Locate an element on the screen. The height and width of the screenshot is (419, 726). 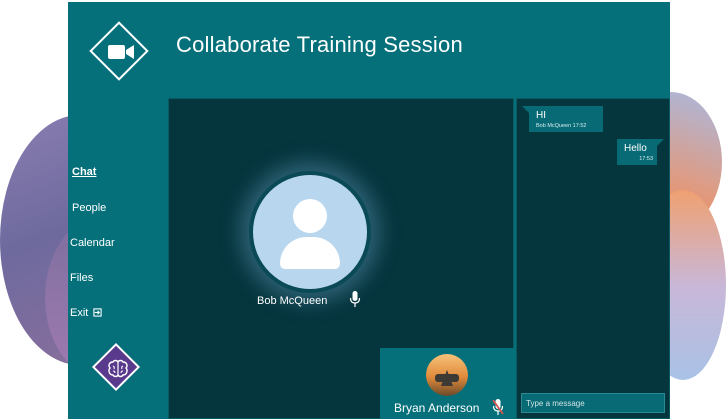
speaker-name: Bob McQueen is located at coordinates (292, 301).